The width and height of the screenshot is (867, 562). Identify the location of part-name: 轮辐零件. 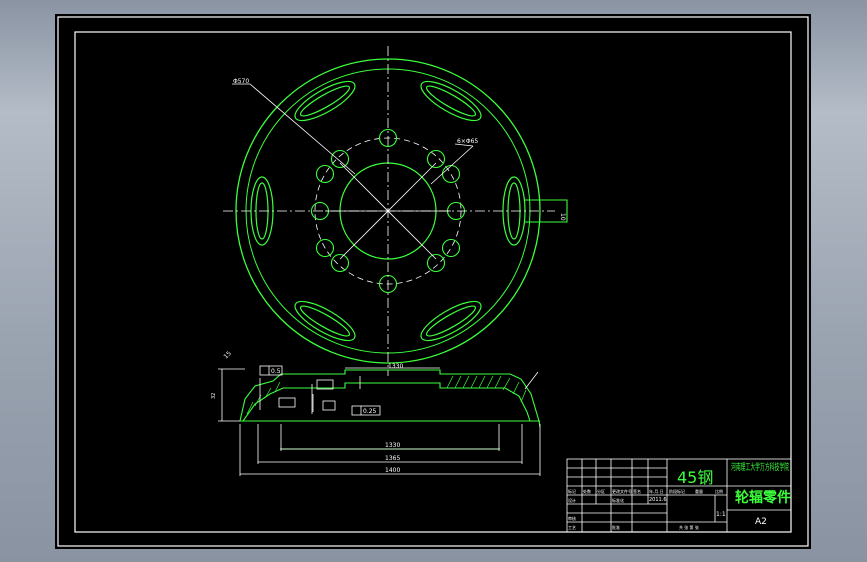
(763, 497).